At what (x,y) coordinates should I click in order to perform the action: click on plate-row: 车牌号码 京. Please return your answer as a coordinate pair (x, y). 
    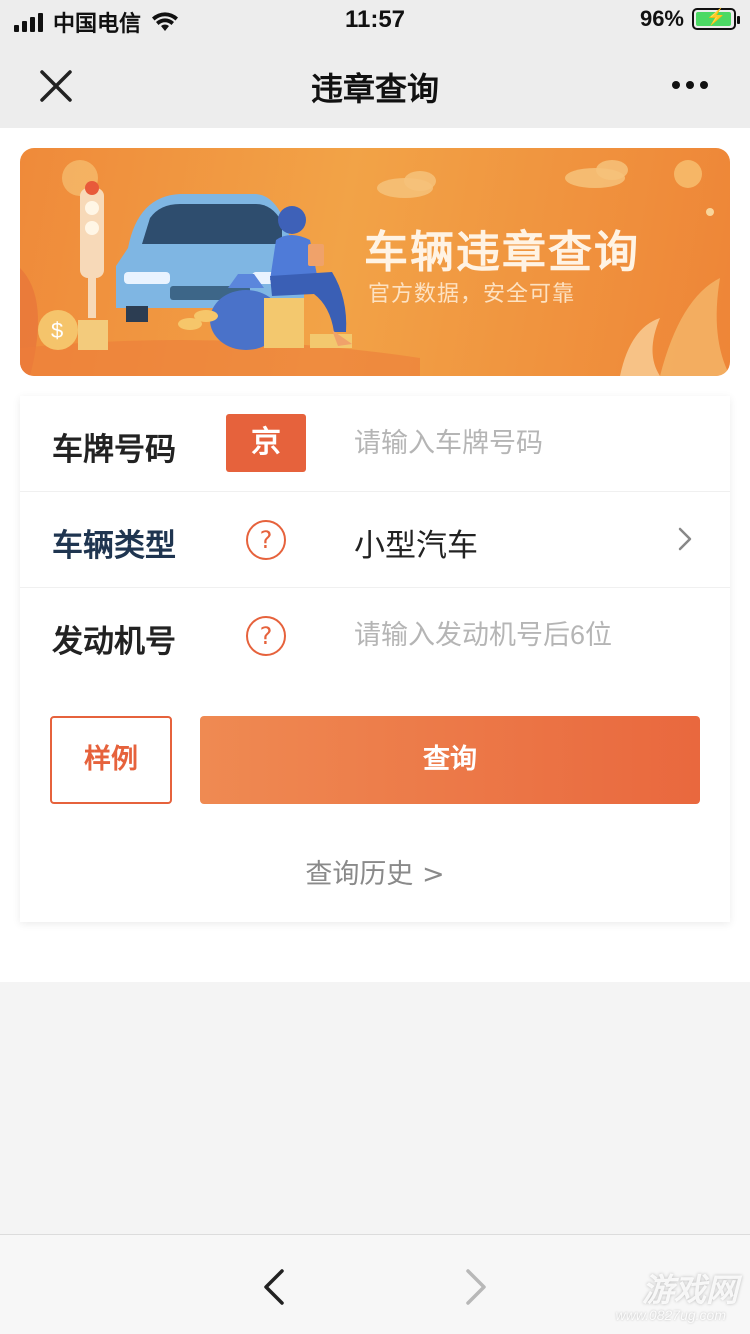
    Looking at the image, I should click on (375, 444).